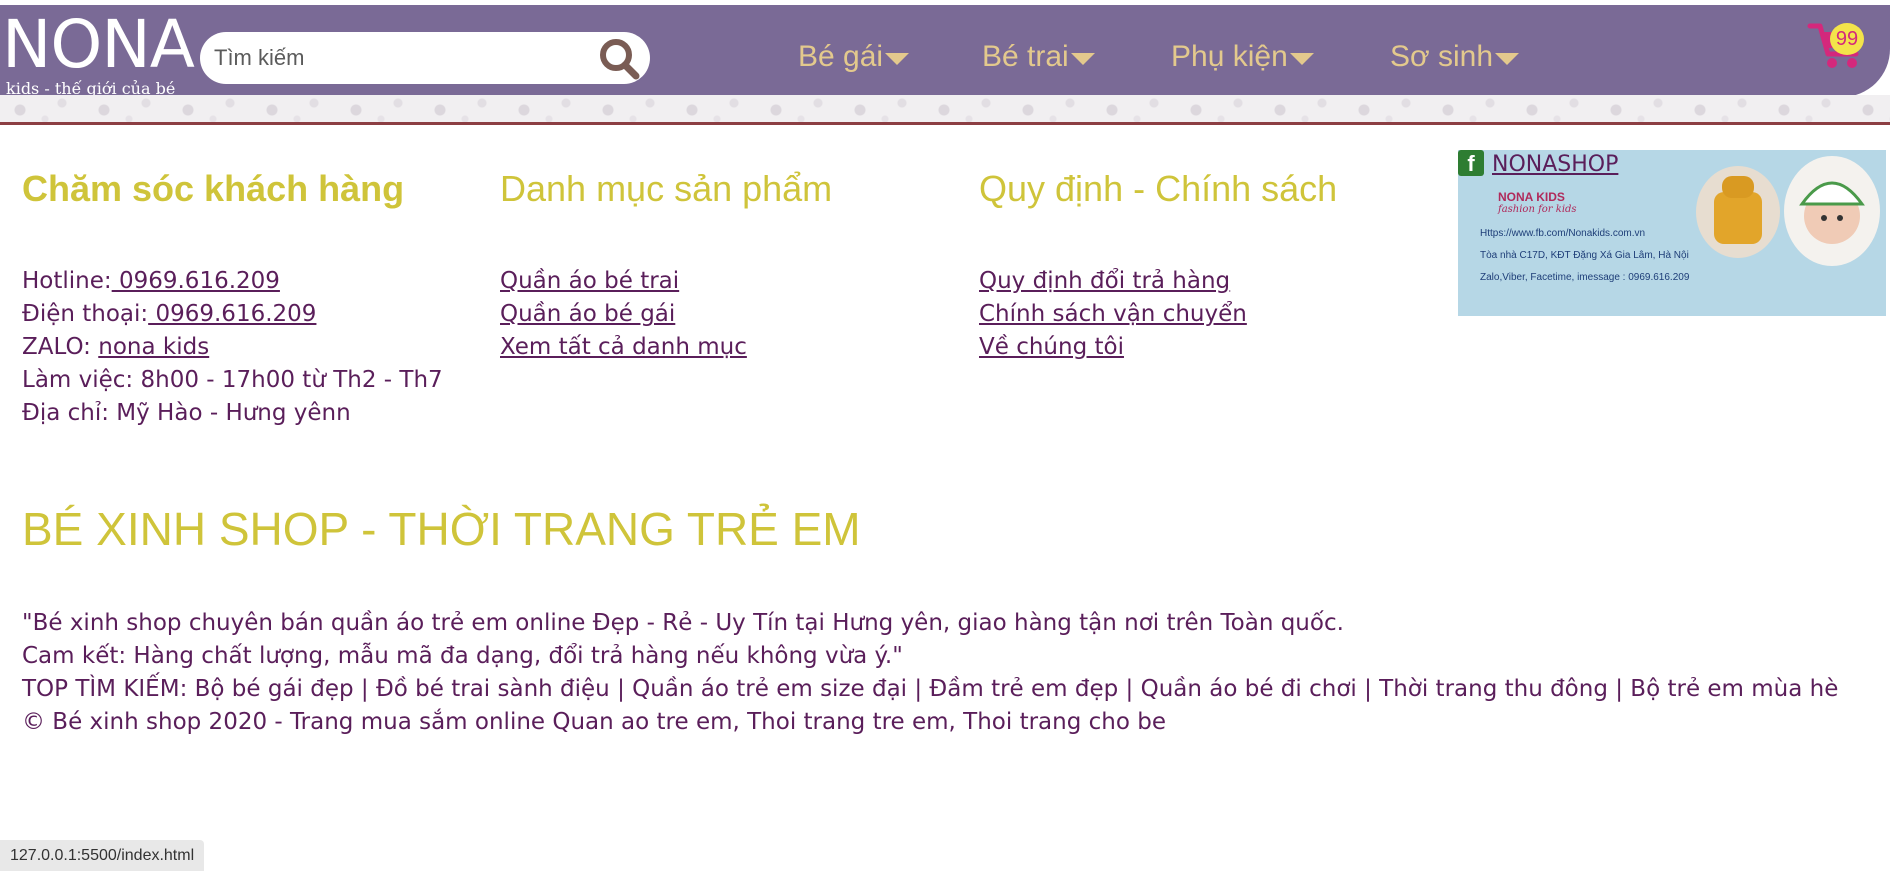 The image size is (1890, 871). Describe the element at coordinates (1229, 56) in the screenshot. I see `nav-label: Phụ kiện` at that location.